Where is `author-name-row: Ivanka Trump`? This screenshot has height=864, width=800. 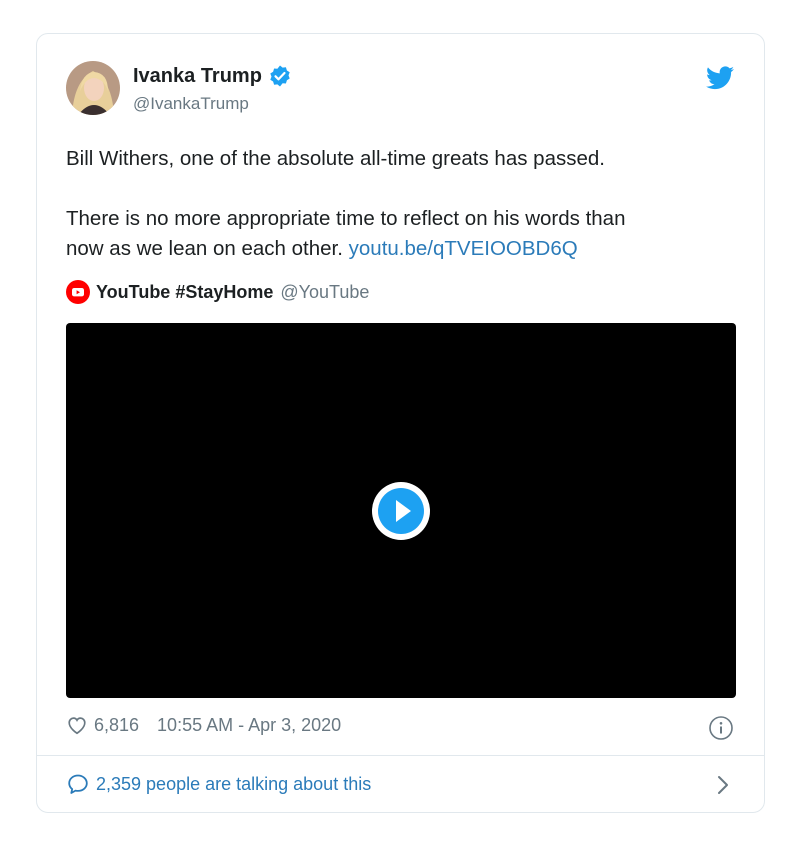
author-name-row: Ivanka Trump is located at coordinates (212, 76).